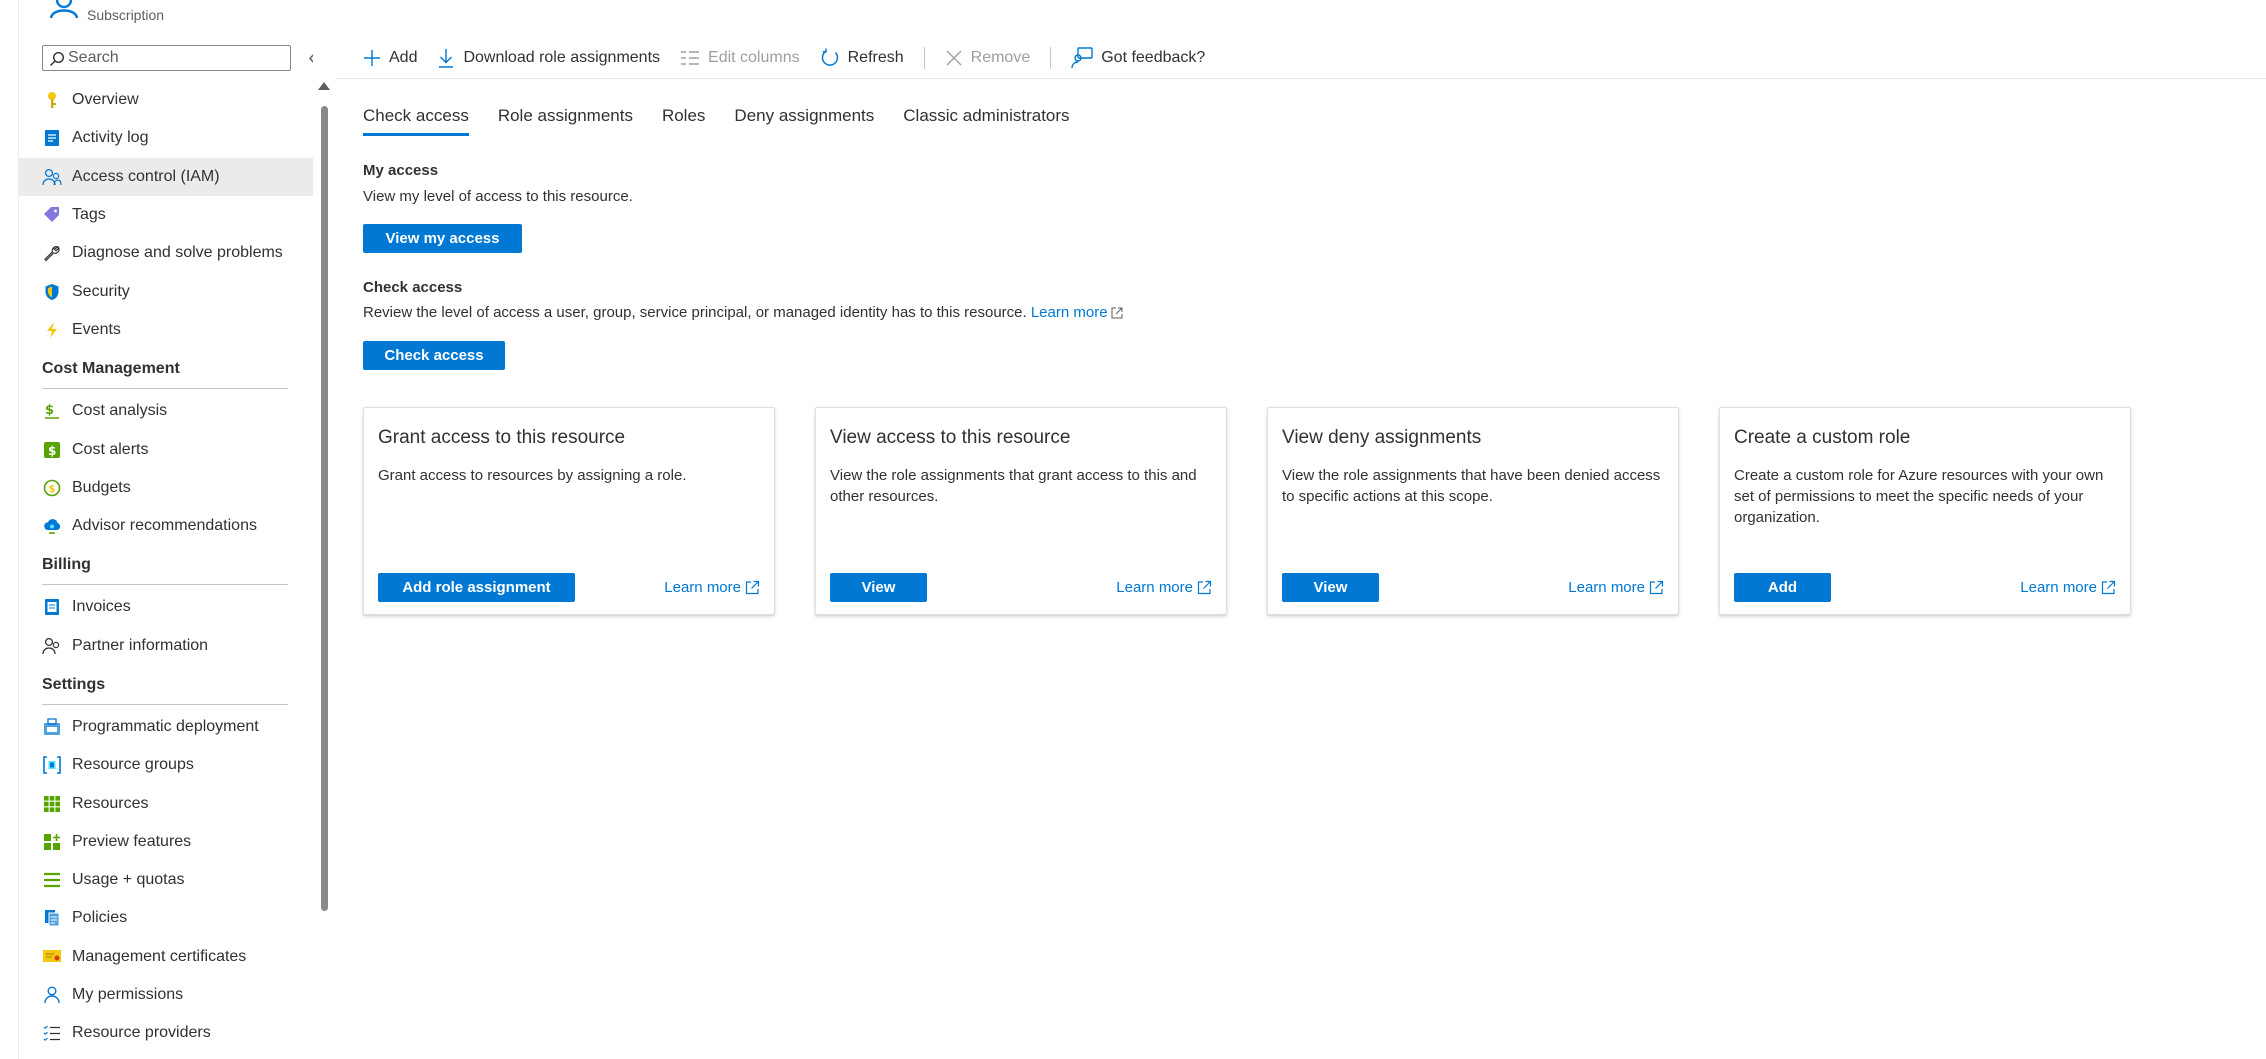 This screenshot has width=2266, height=1059. Describe the element at coordinates (165, 138) in the screenshot. I see `sidebar-item-activity-log: Activity log` at that location.